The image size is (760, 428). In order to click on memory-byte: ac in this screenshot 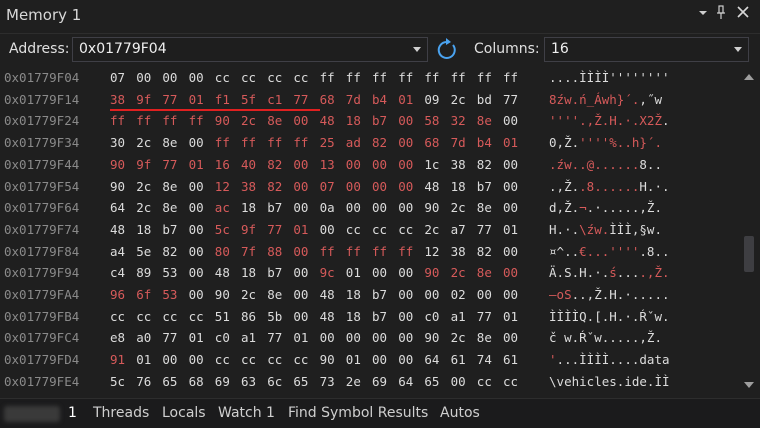, I will do `click(222, 207)`.